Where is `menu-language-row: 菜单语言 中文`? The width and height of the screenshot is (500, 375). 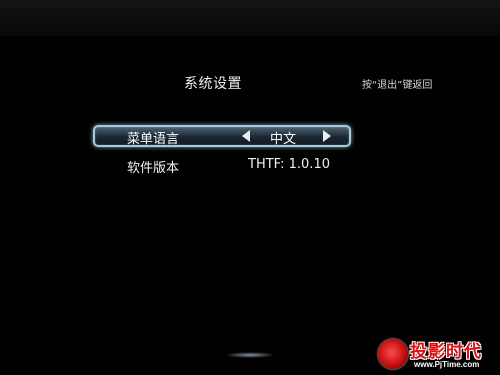 menu-language-row: 菜单语言 中文 is located at coordinates (222, 136).